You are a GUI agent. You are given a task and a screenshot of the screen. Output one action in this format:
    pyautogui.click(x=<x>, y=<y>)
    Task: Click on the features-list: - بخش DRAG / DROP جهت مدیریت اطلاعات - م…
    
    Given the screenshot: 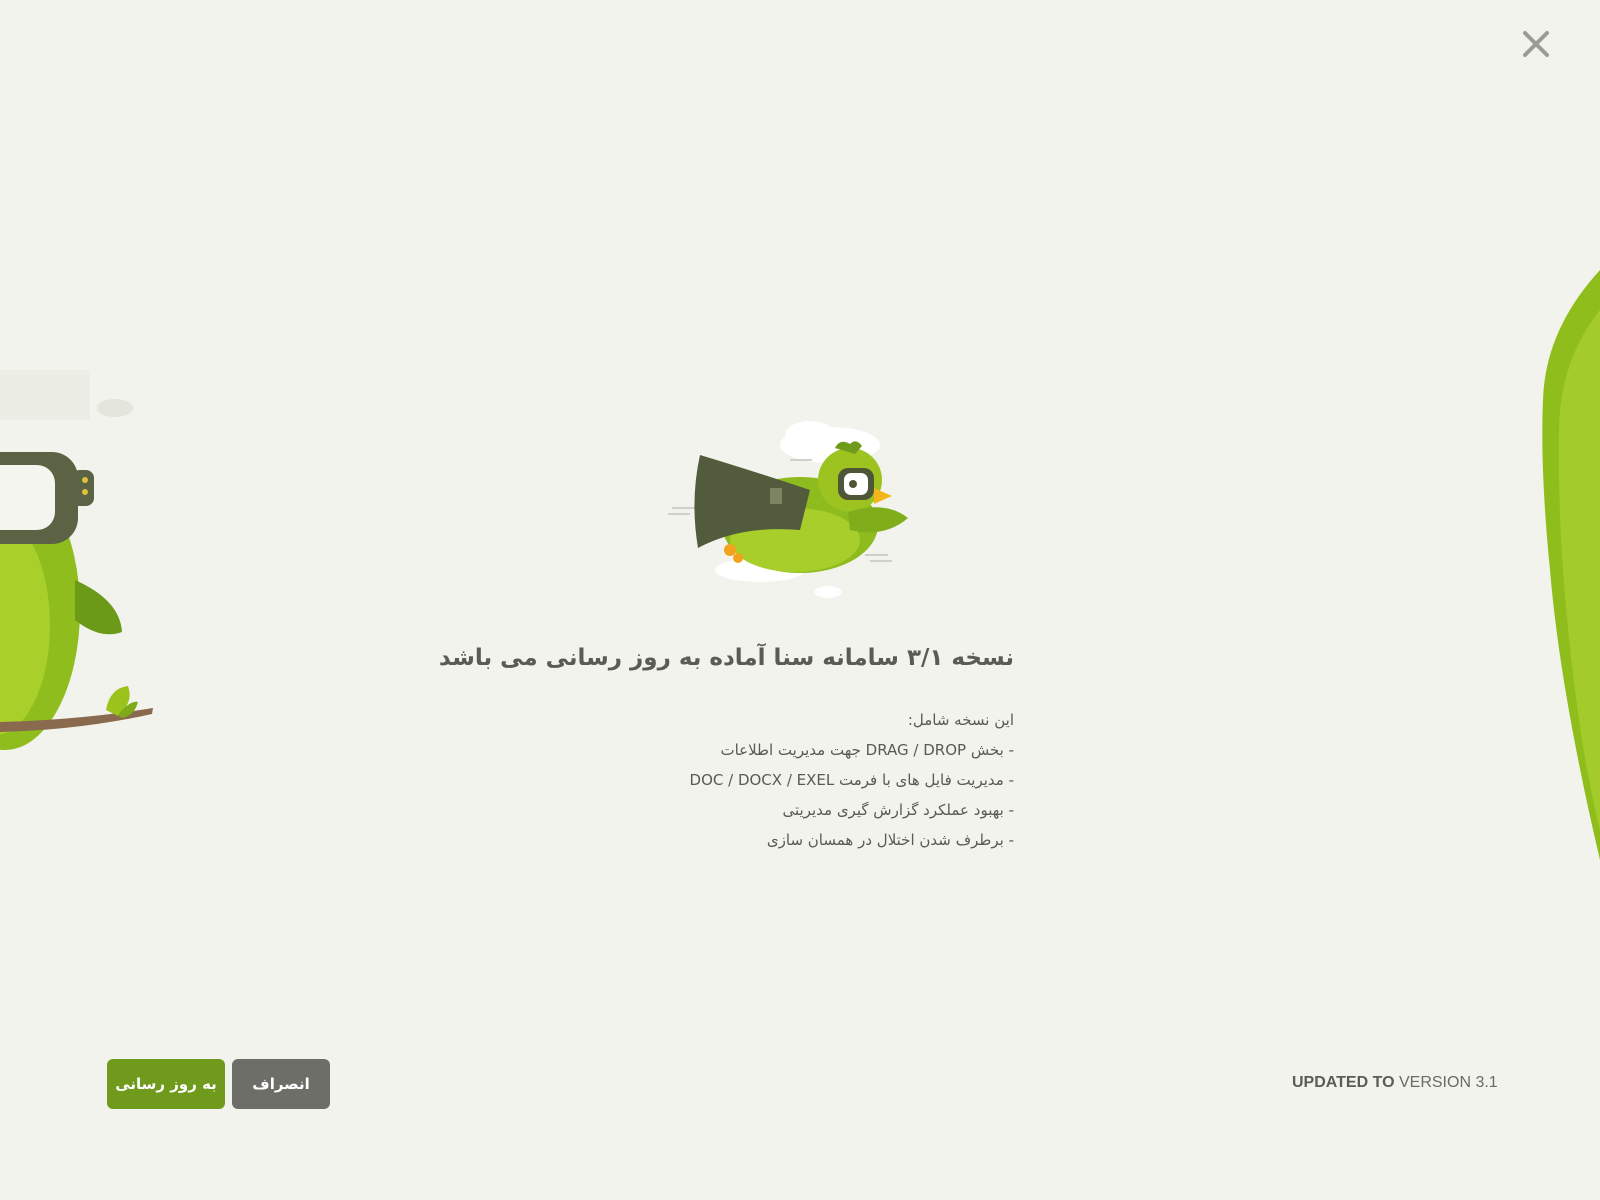 What is the action you would take?
    pyautogui.click(x=734, y=795)
    